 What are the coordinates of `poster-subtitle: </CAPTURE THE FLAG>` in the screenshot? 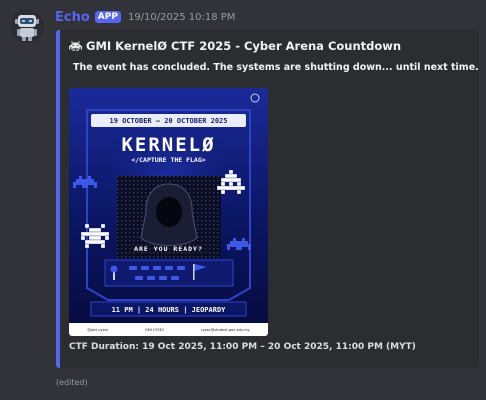 It's located at (168, 160).